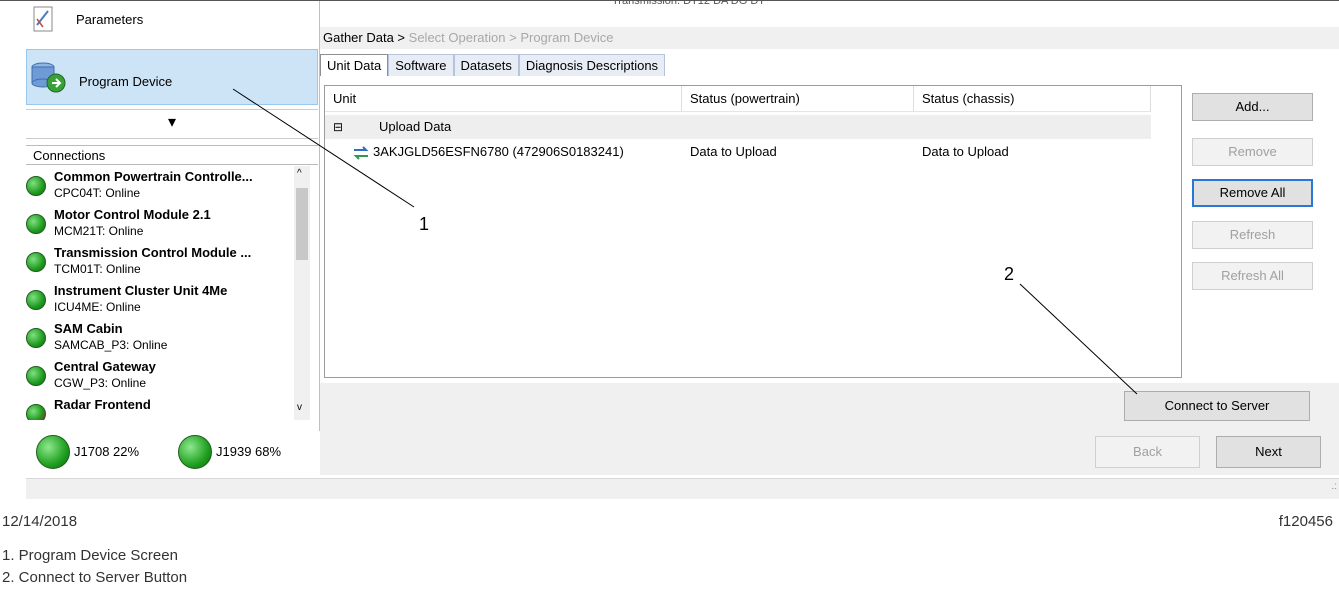 The image size is (1339, 601). What do you see at coordinates (1009, 274) in the screenshot?
I see `callout-number-2: 2` at bounding box center [1009, 274].